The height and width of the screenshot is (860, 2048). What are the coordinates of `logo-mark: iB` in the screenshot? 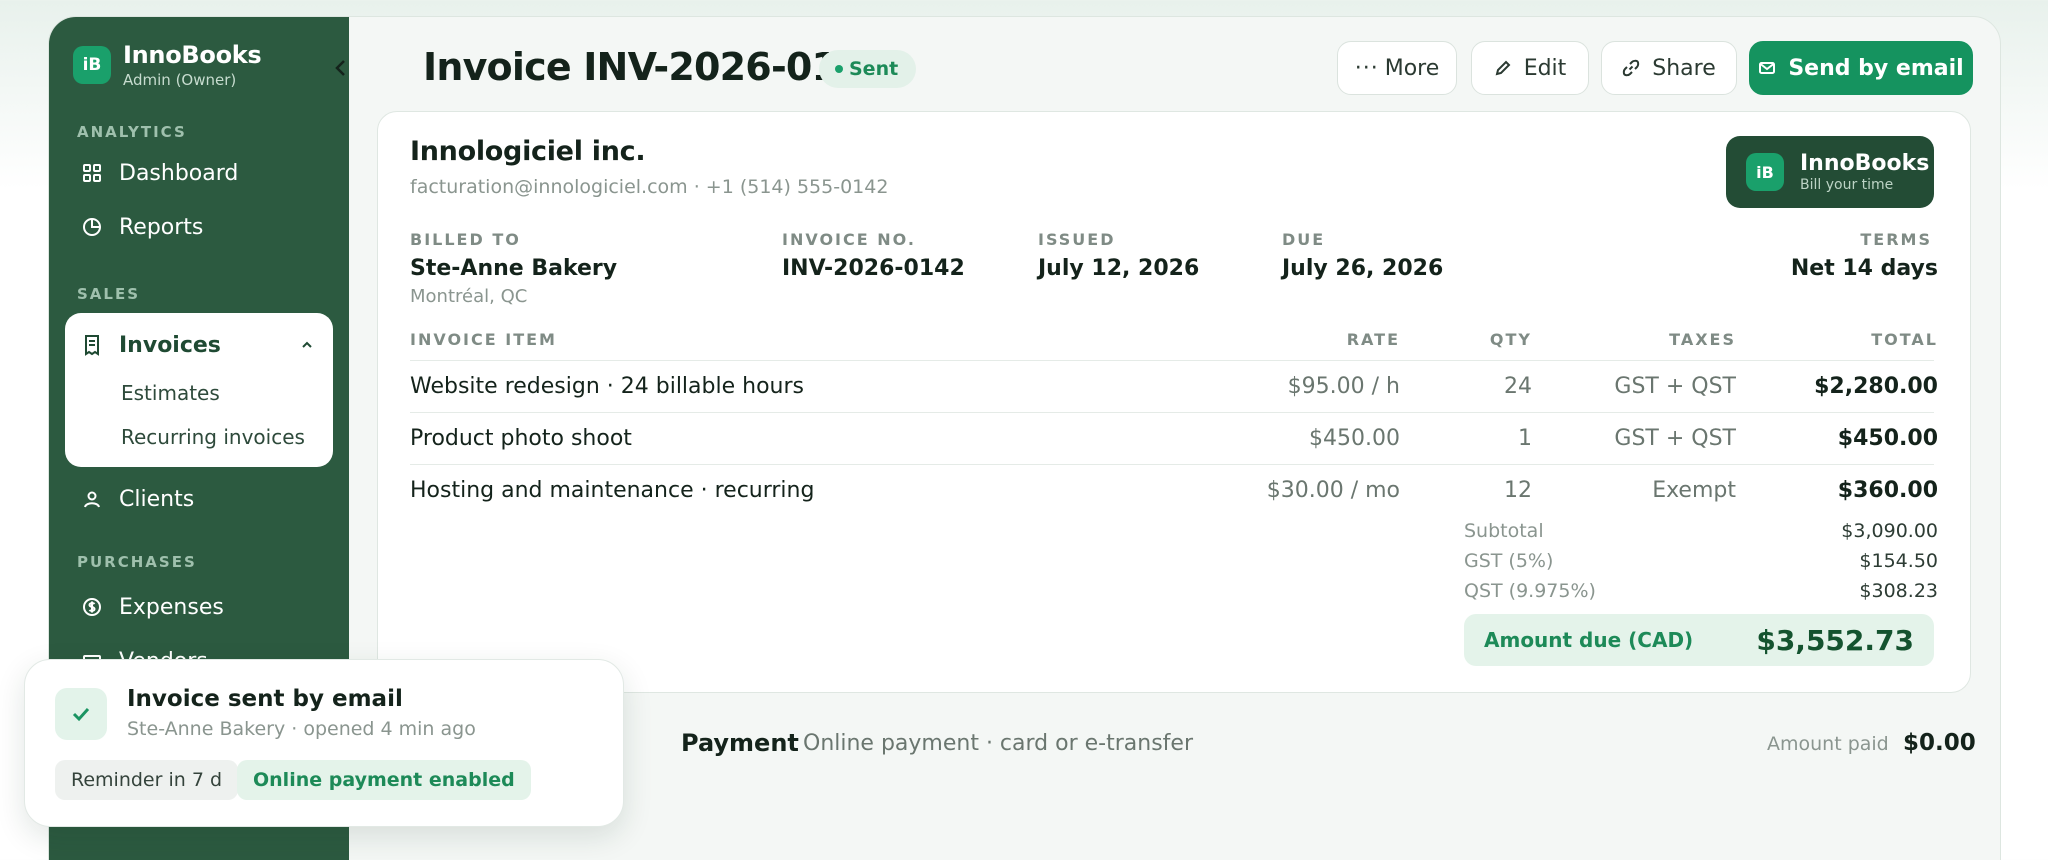 It's located at (1765, 172).